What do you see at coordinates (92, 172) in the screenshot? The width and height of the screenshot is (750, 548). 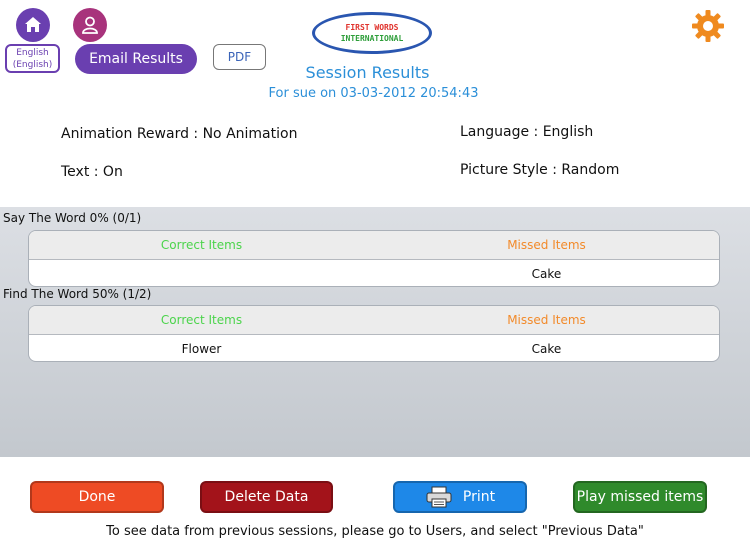 I see `text-setting: Text : On` at bounding box center [92, 172].